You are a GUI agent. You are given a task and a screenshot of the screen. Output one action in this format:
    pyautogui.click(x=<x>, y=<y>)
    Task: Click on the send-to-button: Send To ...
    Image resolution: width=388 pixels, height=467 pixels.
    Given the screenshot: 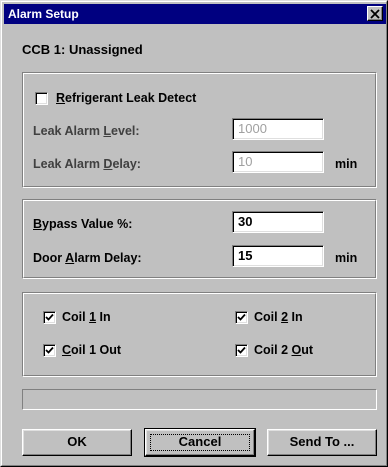 What is the action you would take?
    pyautogui.click(x=322, y=442)
    